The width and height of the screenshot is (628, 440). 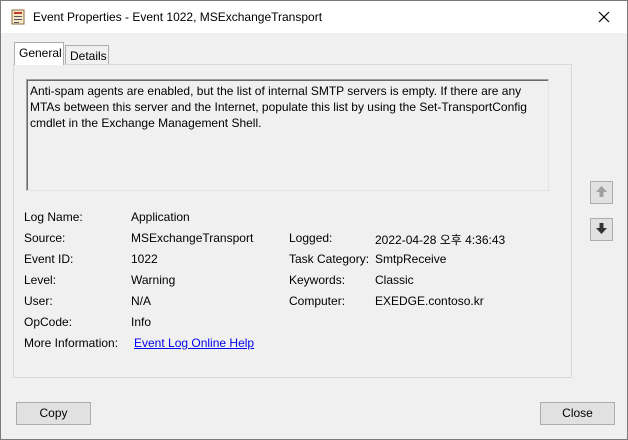 What do you see at coordinates (40, 280) in the screenshot?
I see `level-label: Level:` at bounding box center [40, 280].